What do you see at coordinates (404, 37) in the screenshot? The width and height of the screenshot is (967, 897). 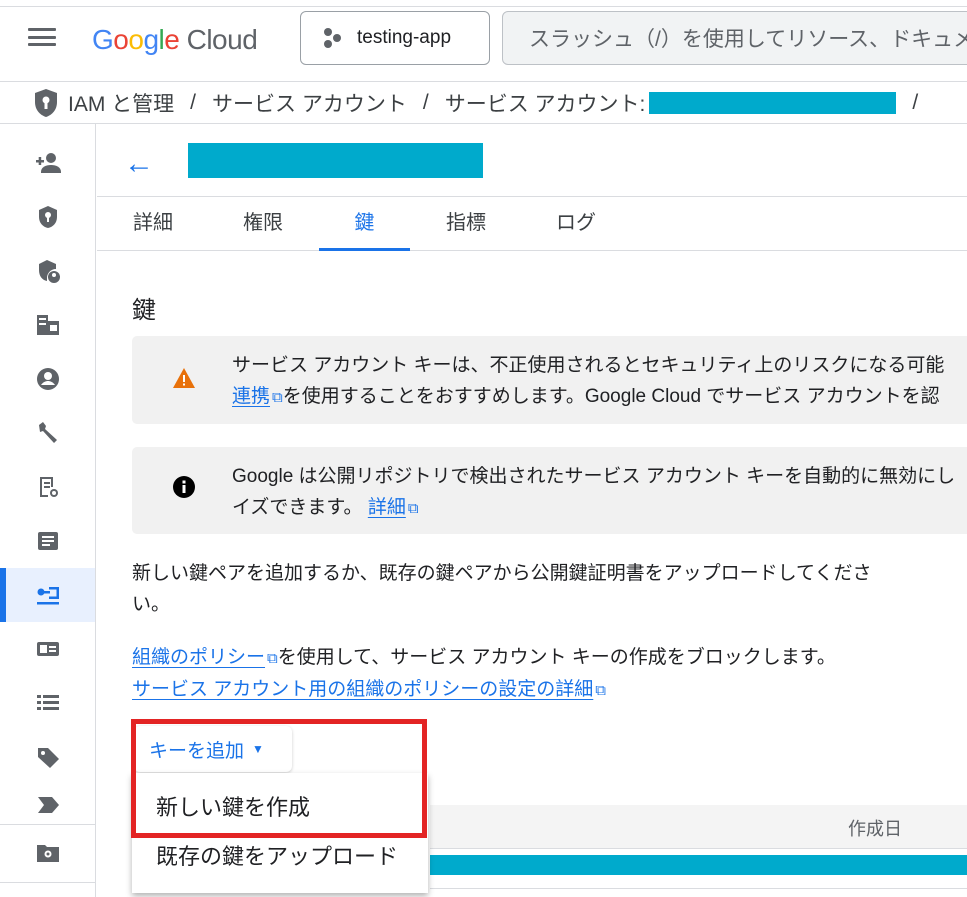 I see `project-name: testing-app` at bounding box center [404, 37].